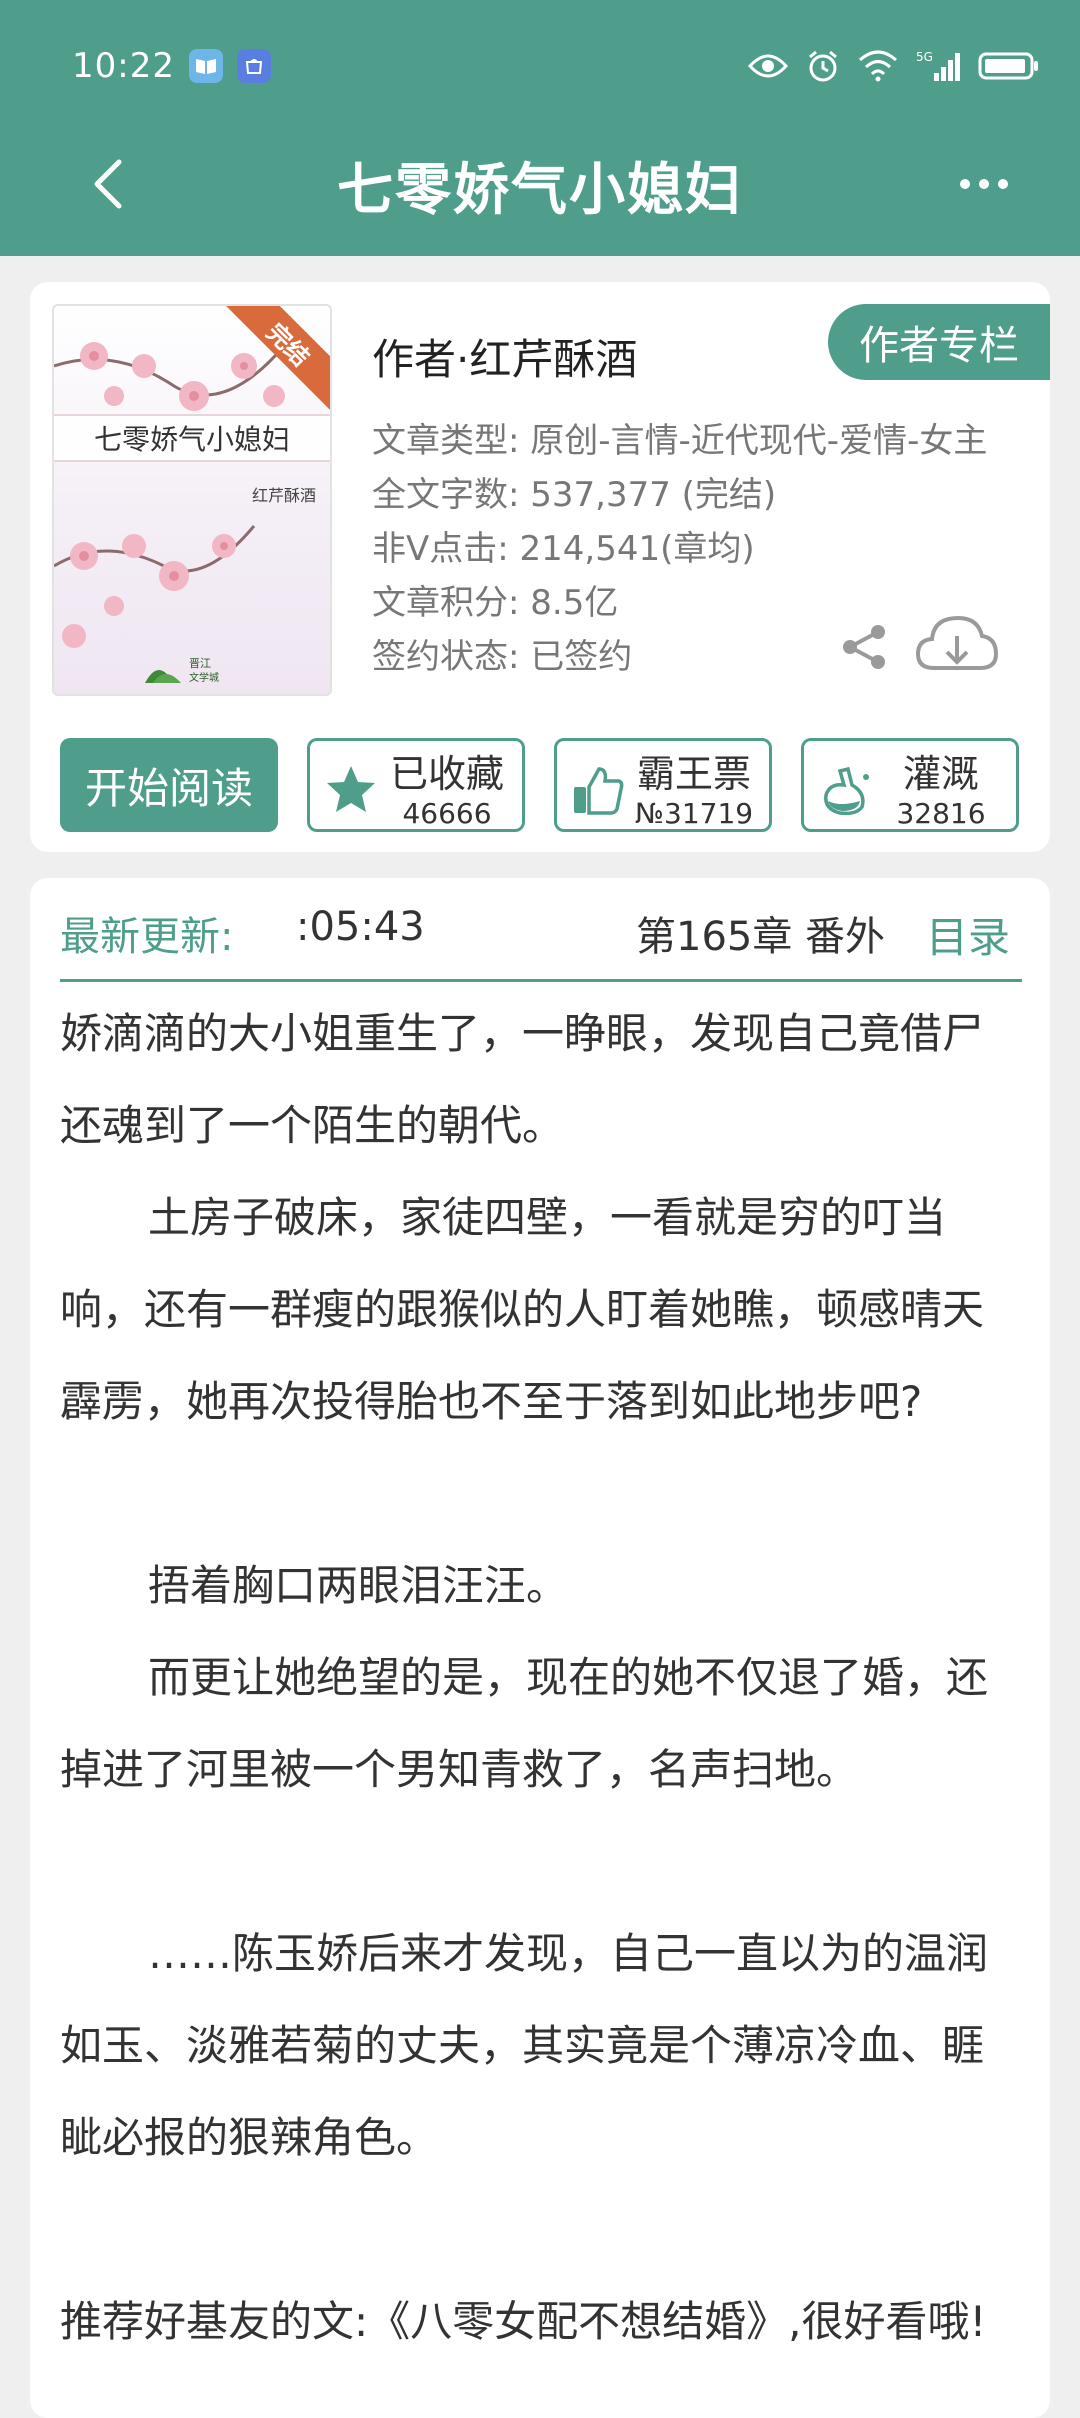 The image size is (1080, 2418). I want to click on synopsis-paragraph: 捂着胸口两眼泪汪汪。, so click(358, 1585).